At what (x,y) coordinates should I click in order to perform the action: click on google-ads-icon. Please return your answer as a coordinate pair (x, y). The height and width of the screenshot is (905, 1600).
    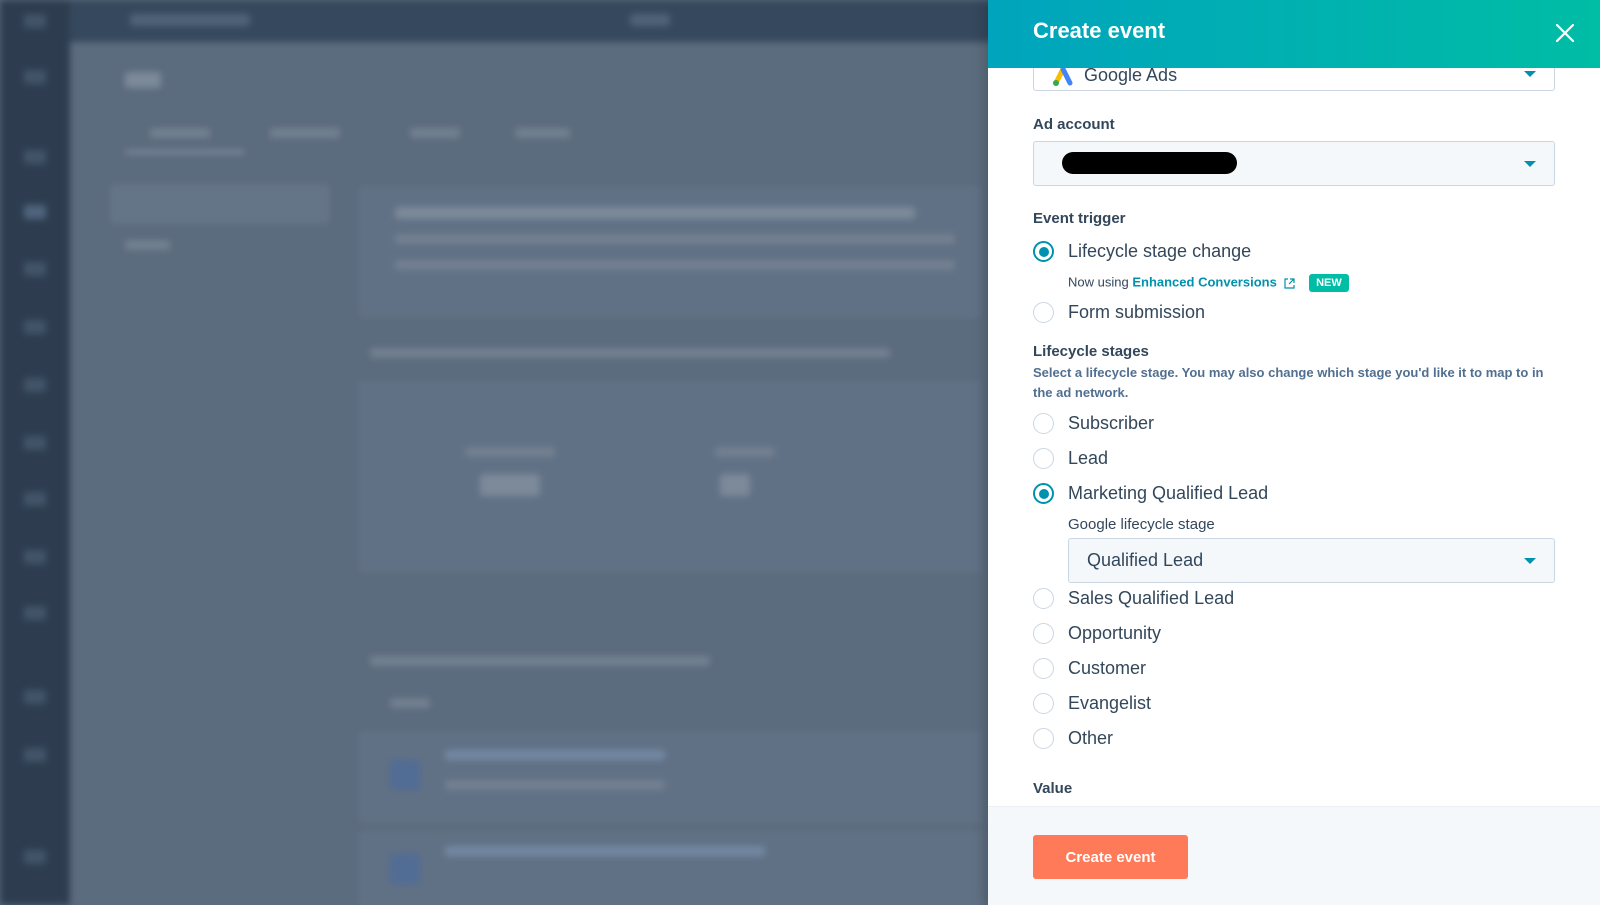
    Looking at the image, I should click on (1063, 80).